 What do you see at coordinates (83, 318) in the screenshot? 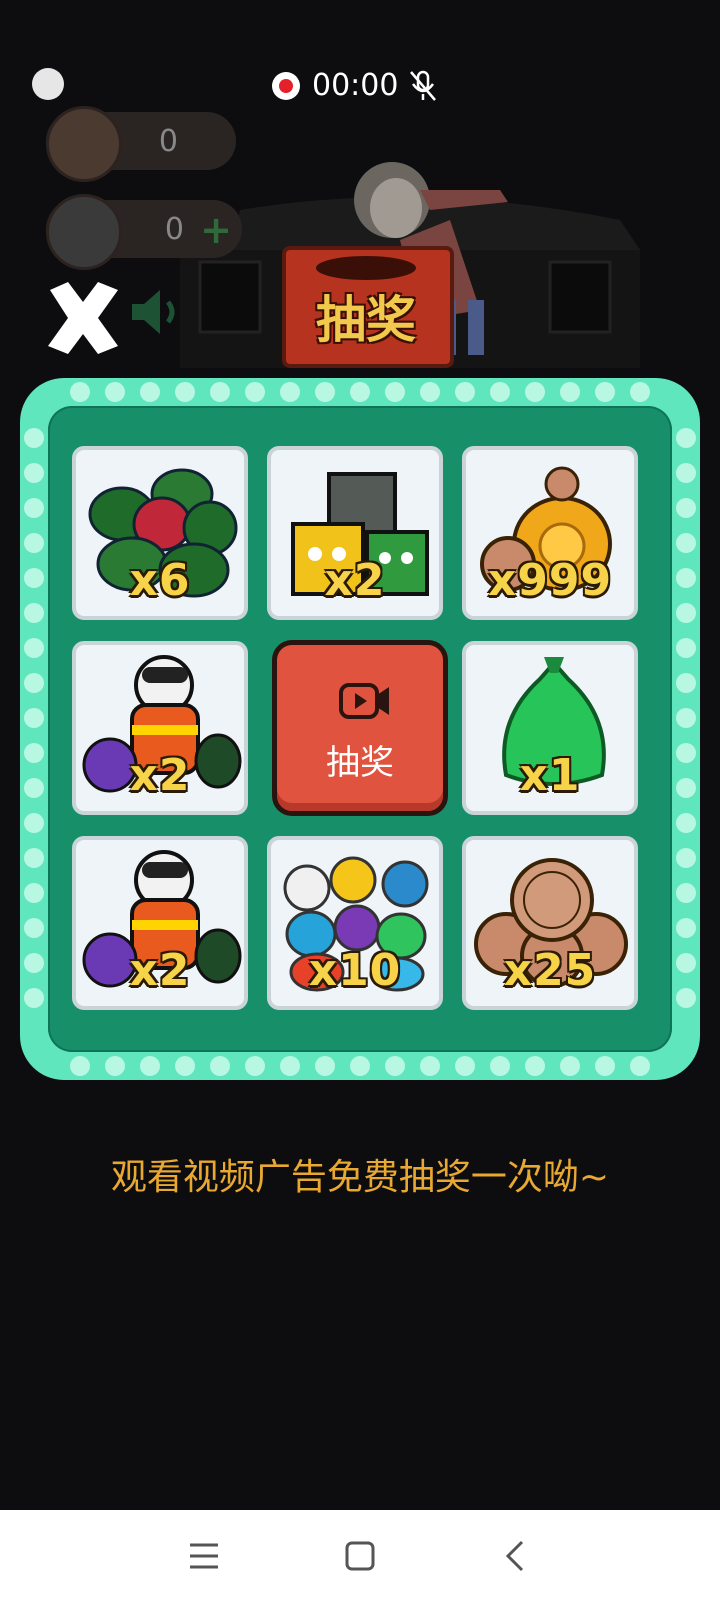
I see `close-button` at bounding box center [83, 318].